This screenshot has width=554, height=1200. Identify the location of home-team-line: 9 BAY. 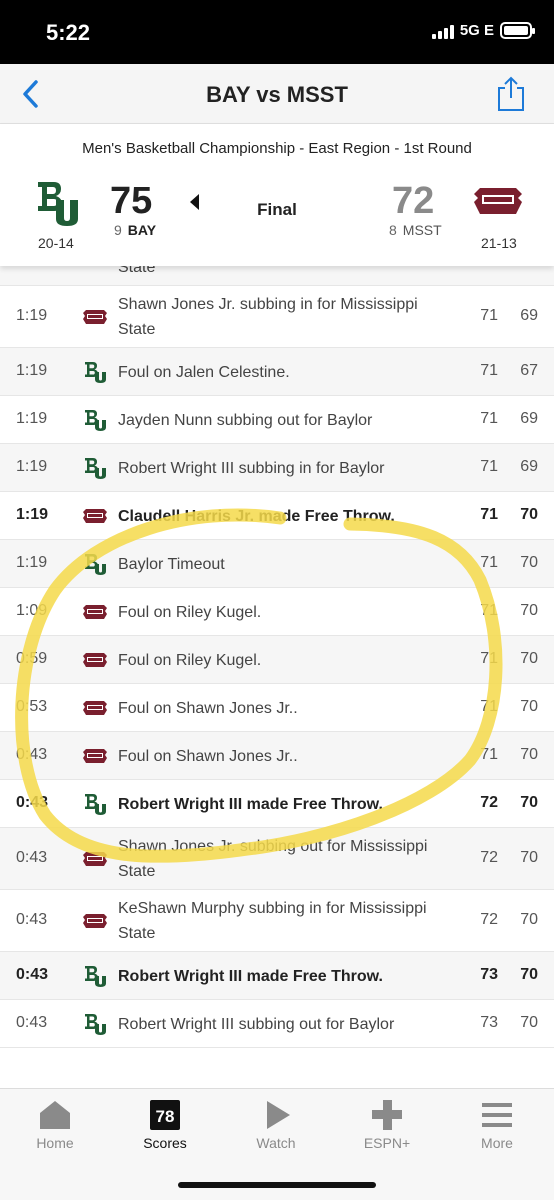
(135, 230).